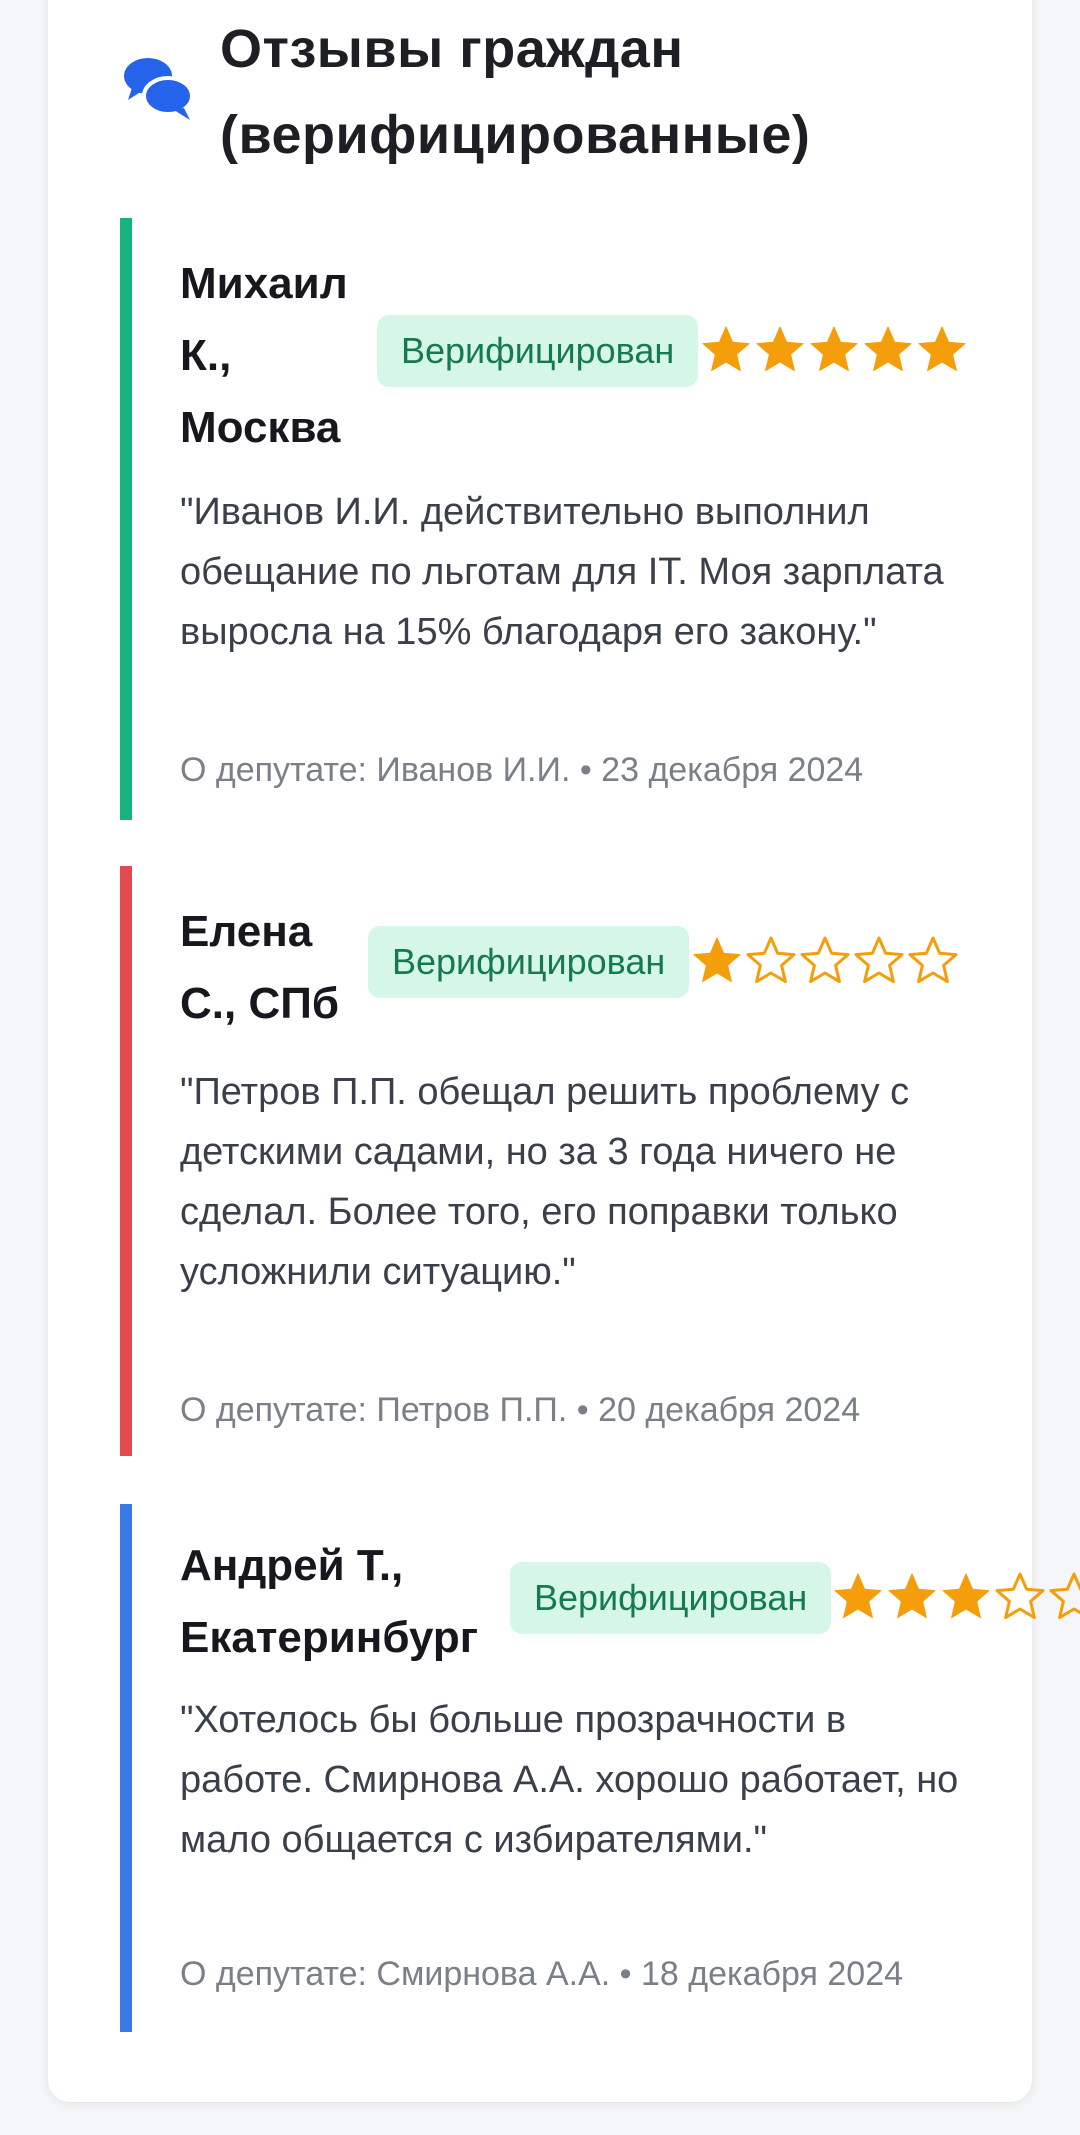  I want to click on review-author: Елена С., СПб, so click(260, 967).